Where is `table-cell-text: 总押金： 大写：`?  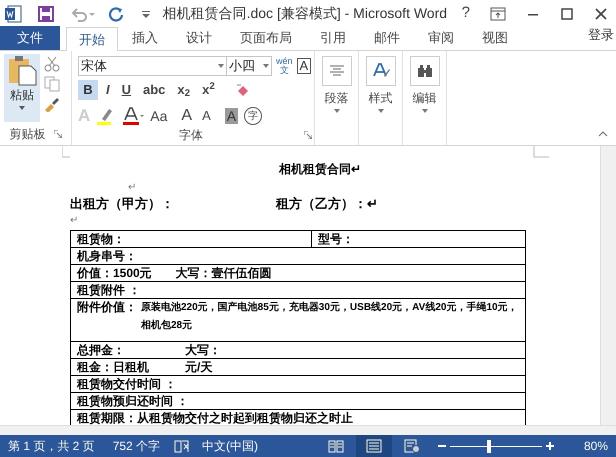
table-cell-text: 总押金： 大写： is located at coordinates (149, 350).